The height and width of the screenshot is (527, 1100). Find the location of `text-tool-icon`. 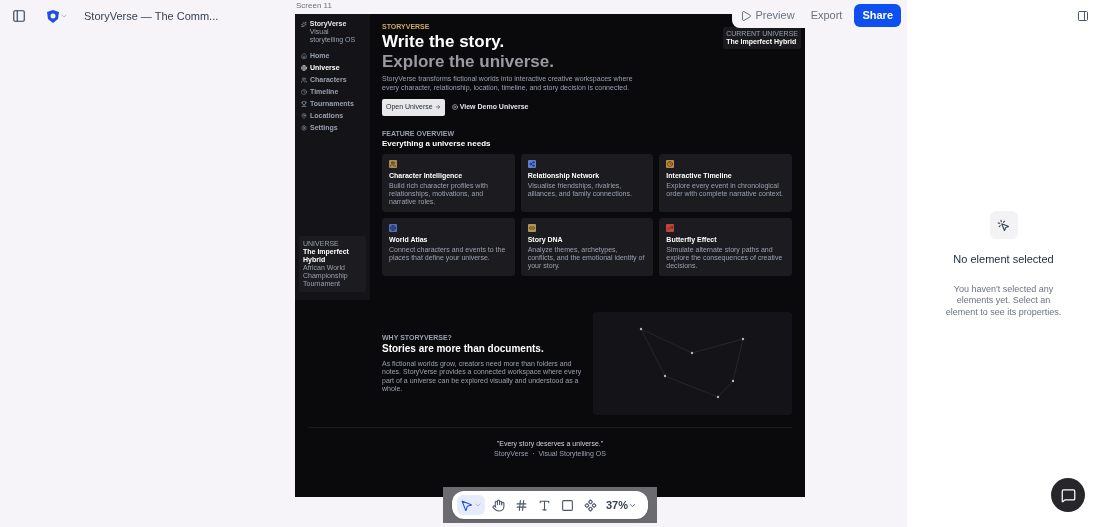

text-tool-icon is located at coordinates (544, 505).